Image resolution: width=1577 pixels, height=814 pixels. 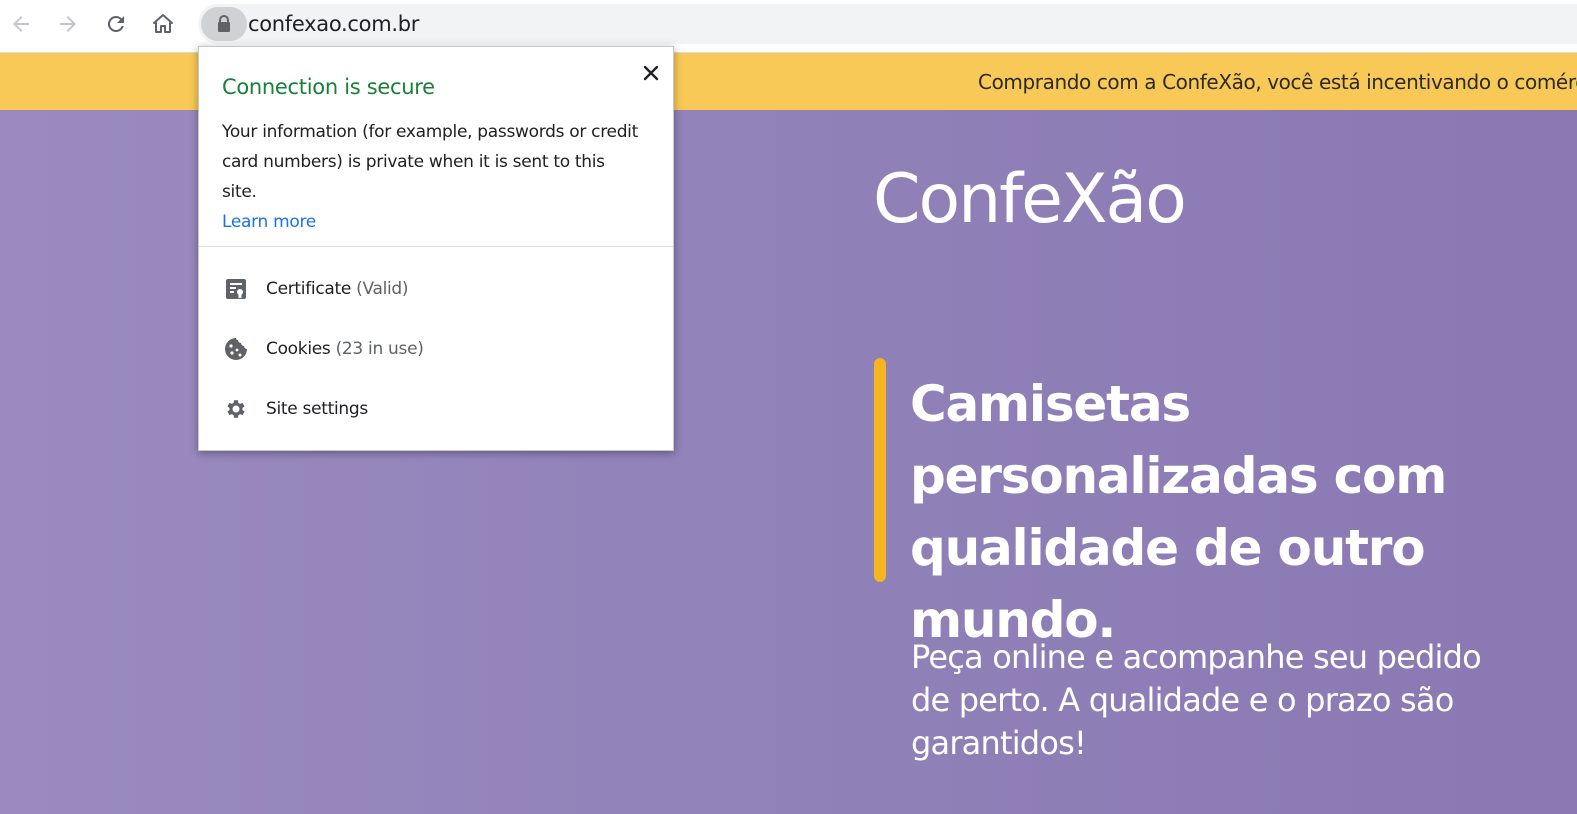 I want to click on reload-button, so click(x=116, y=24).